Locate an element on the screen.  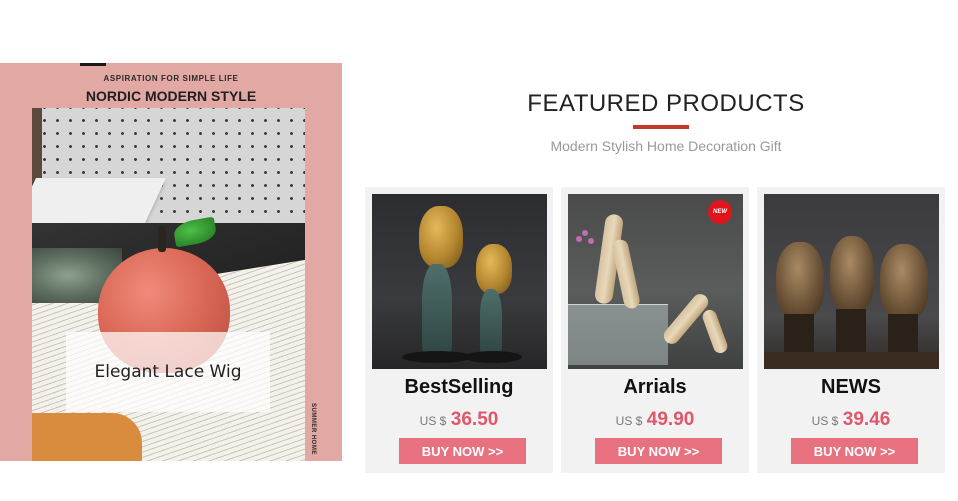
hero-title: NORDIC MODERN STYLE is located at coordinates (171, 96).